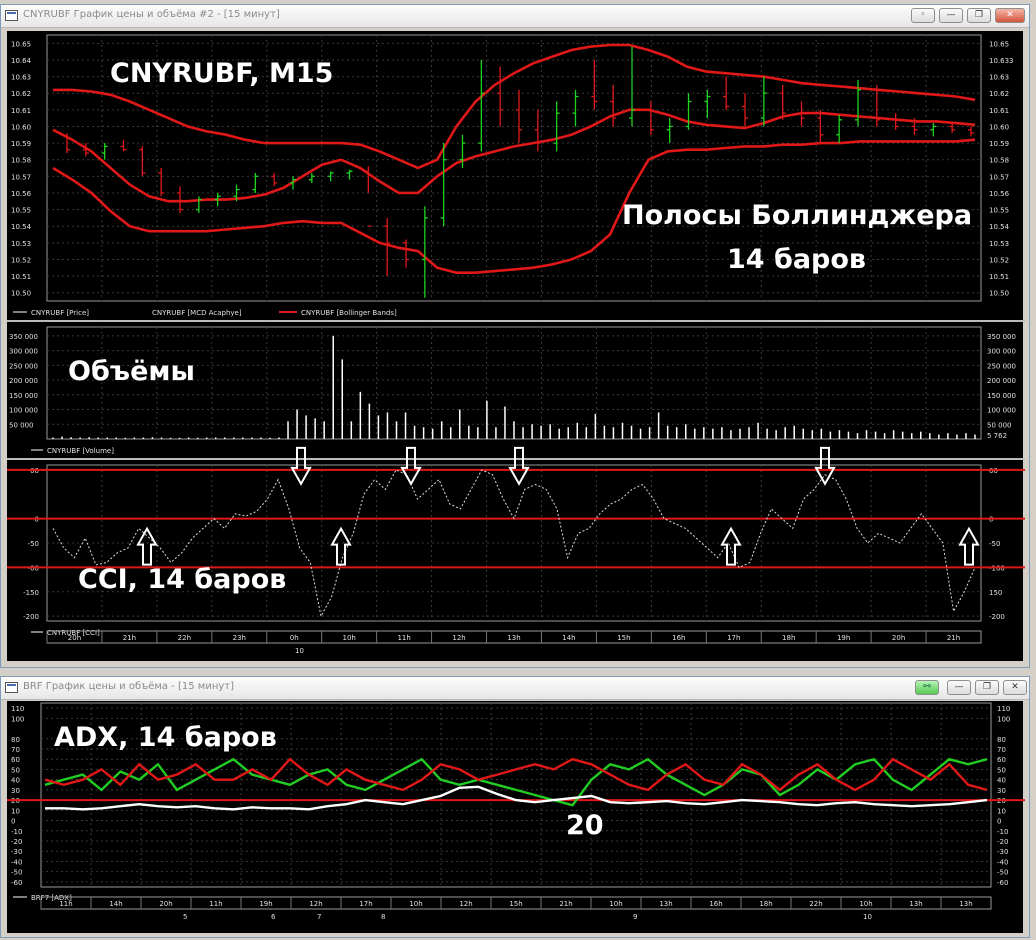  Describe the element at coordinates (951, 15) in the screenshot. I see `minimize-button: —` at that location.